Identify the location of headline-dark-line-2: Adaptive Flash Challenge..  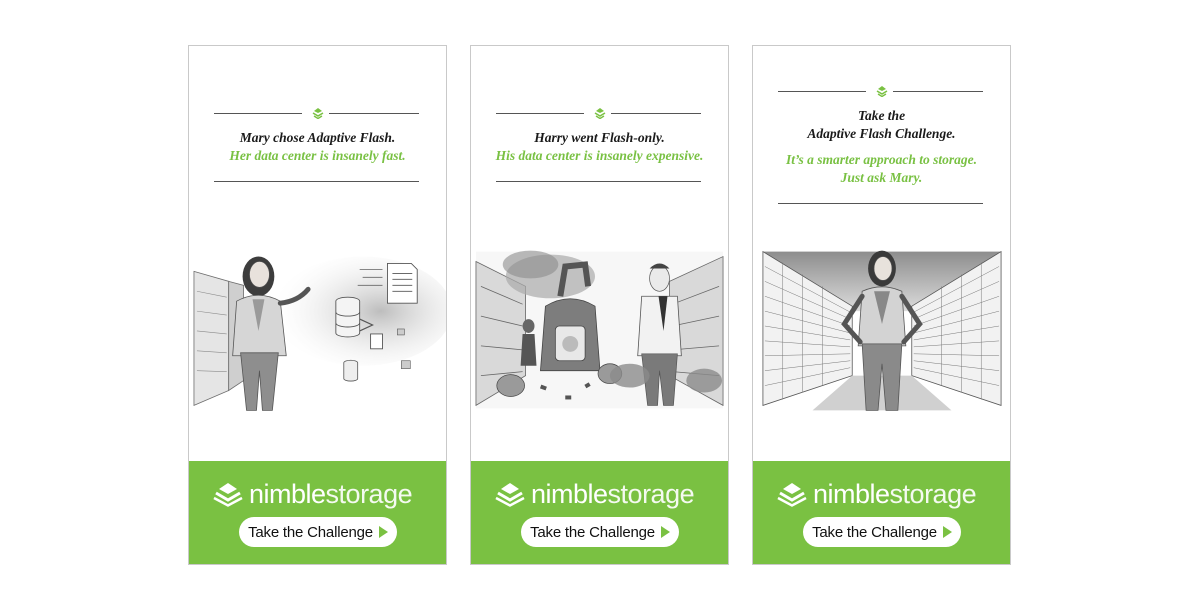
(881, 133).